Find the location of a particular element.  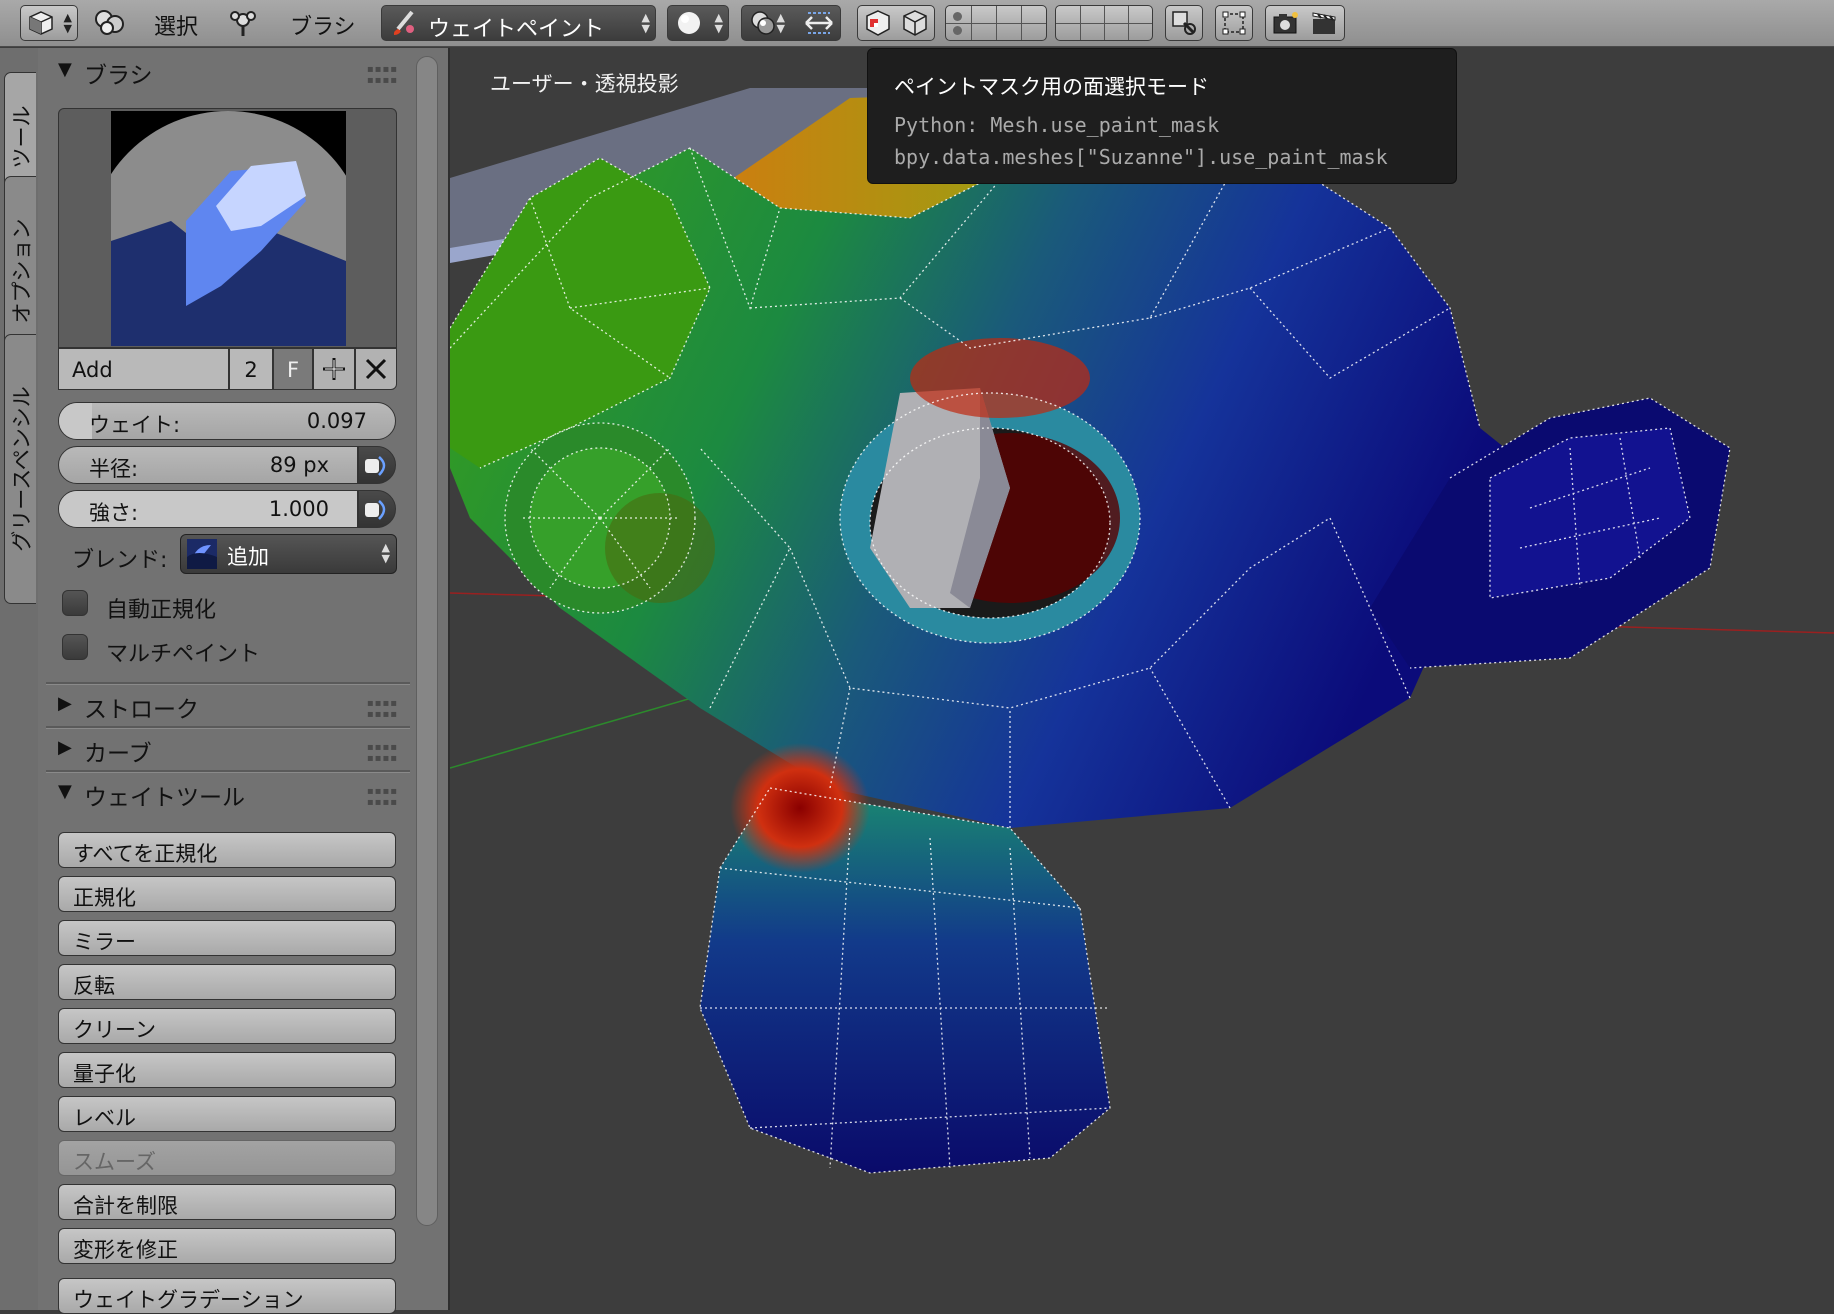

stroke-panel-header: ▶ ストローク ▪▪▪▪ ▪▪▪▪ is located at coordinates (227, 706).